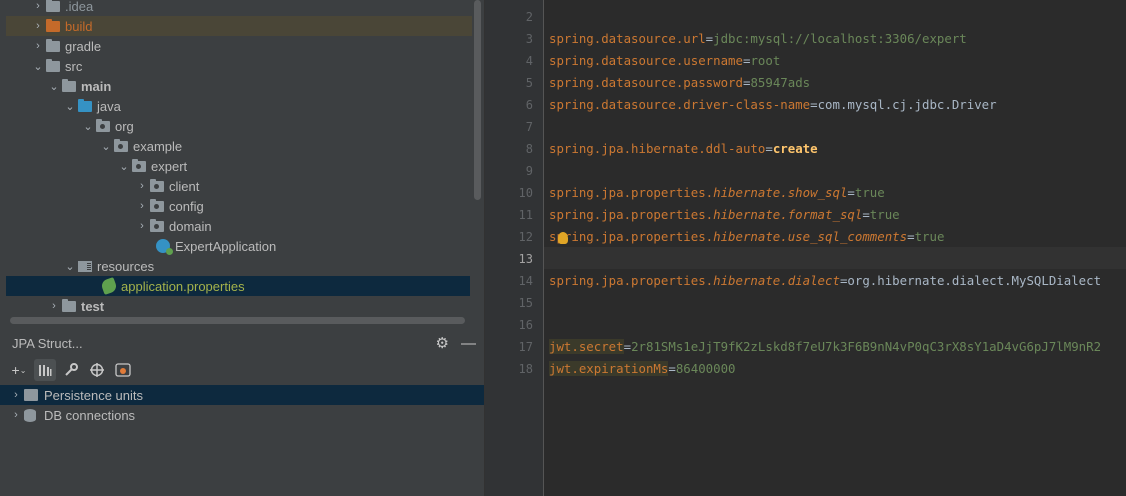  What do you see at coordinates (627, 38) in the screenshot?
I see `property-key: spring.datasource.url` at bounding box center [627, 38].